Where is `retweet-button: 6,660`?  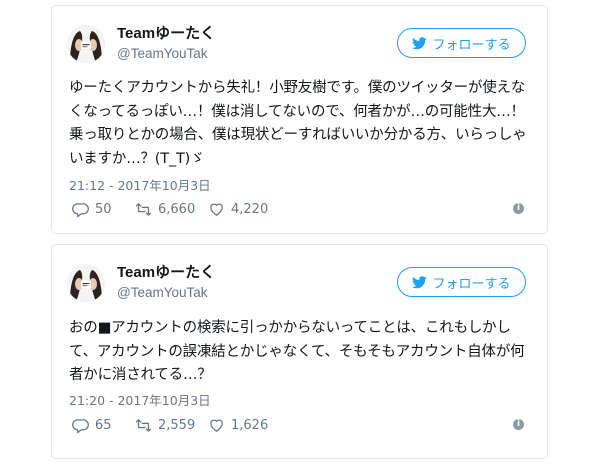
retweet-button: 6,660 is located at coordinates (165, 209).